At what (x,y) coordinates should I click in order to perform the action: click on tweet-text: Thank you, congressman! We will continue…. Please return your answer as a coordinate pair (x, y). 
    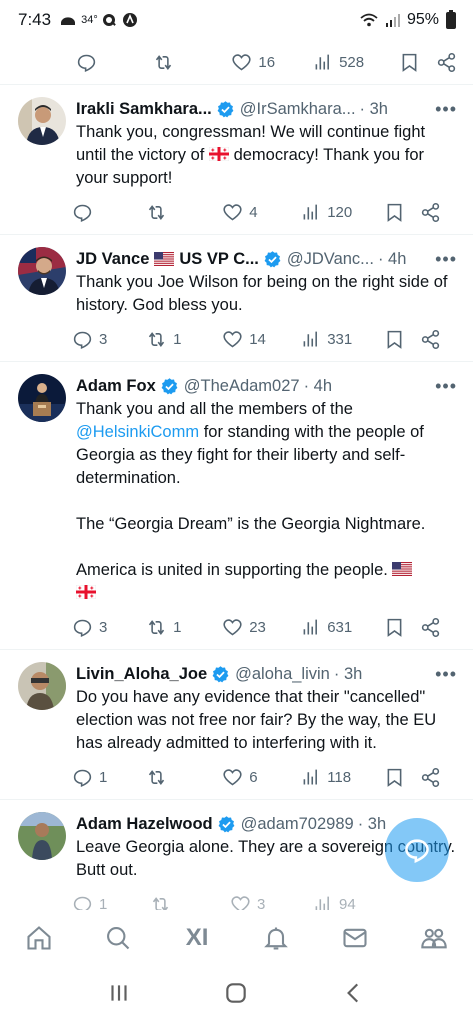
    Looking at the image, I should click on (253, 155).